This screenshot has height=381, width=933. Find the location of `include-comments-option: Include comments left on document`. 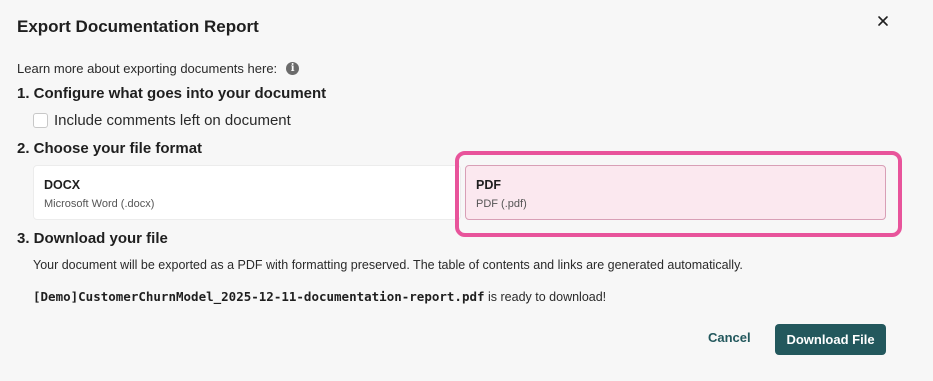

include-comments-option: Include comments left on document is located at coordinates (162, 120).